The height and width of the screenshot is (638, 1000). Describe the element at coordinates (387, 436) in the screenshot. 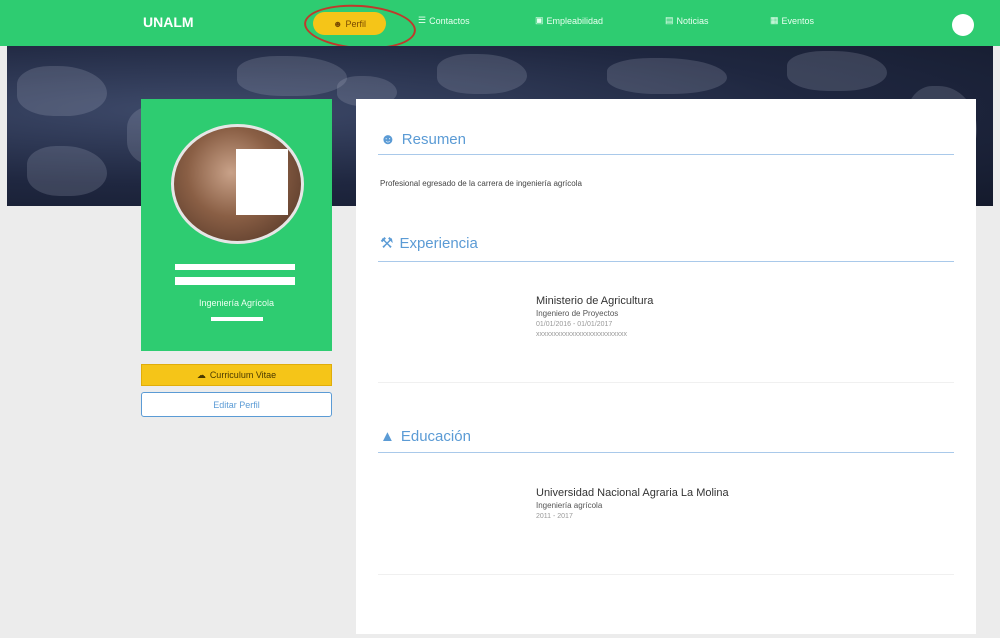

I see `graduation-cap-icon: ▲` at that location.